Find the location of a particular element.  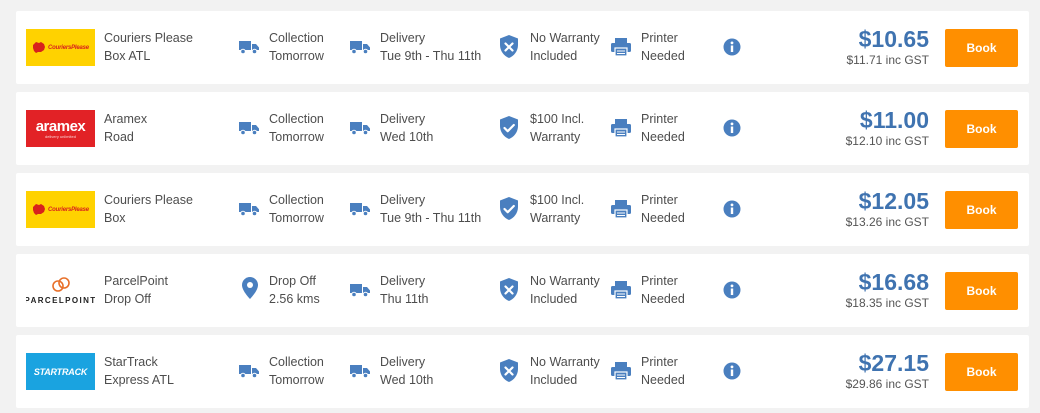

price-box: $27.15 $29.86 inc GST is located at coordinates (887, 370).